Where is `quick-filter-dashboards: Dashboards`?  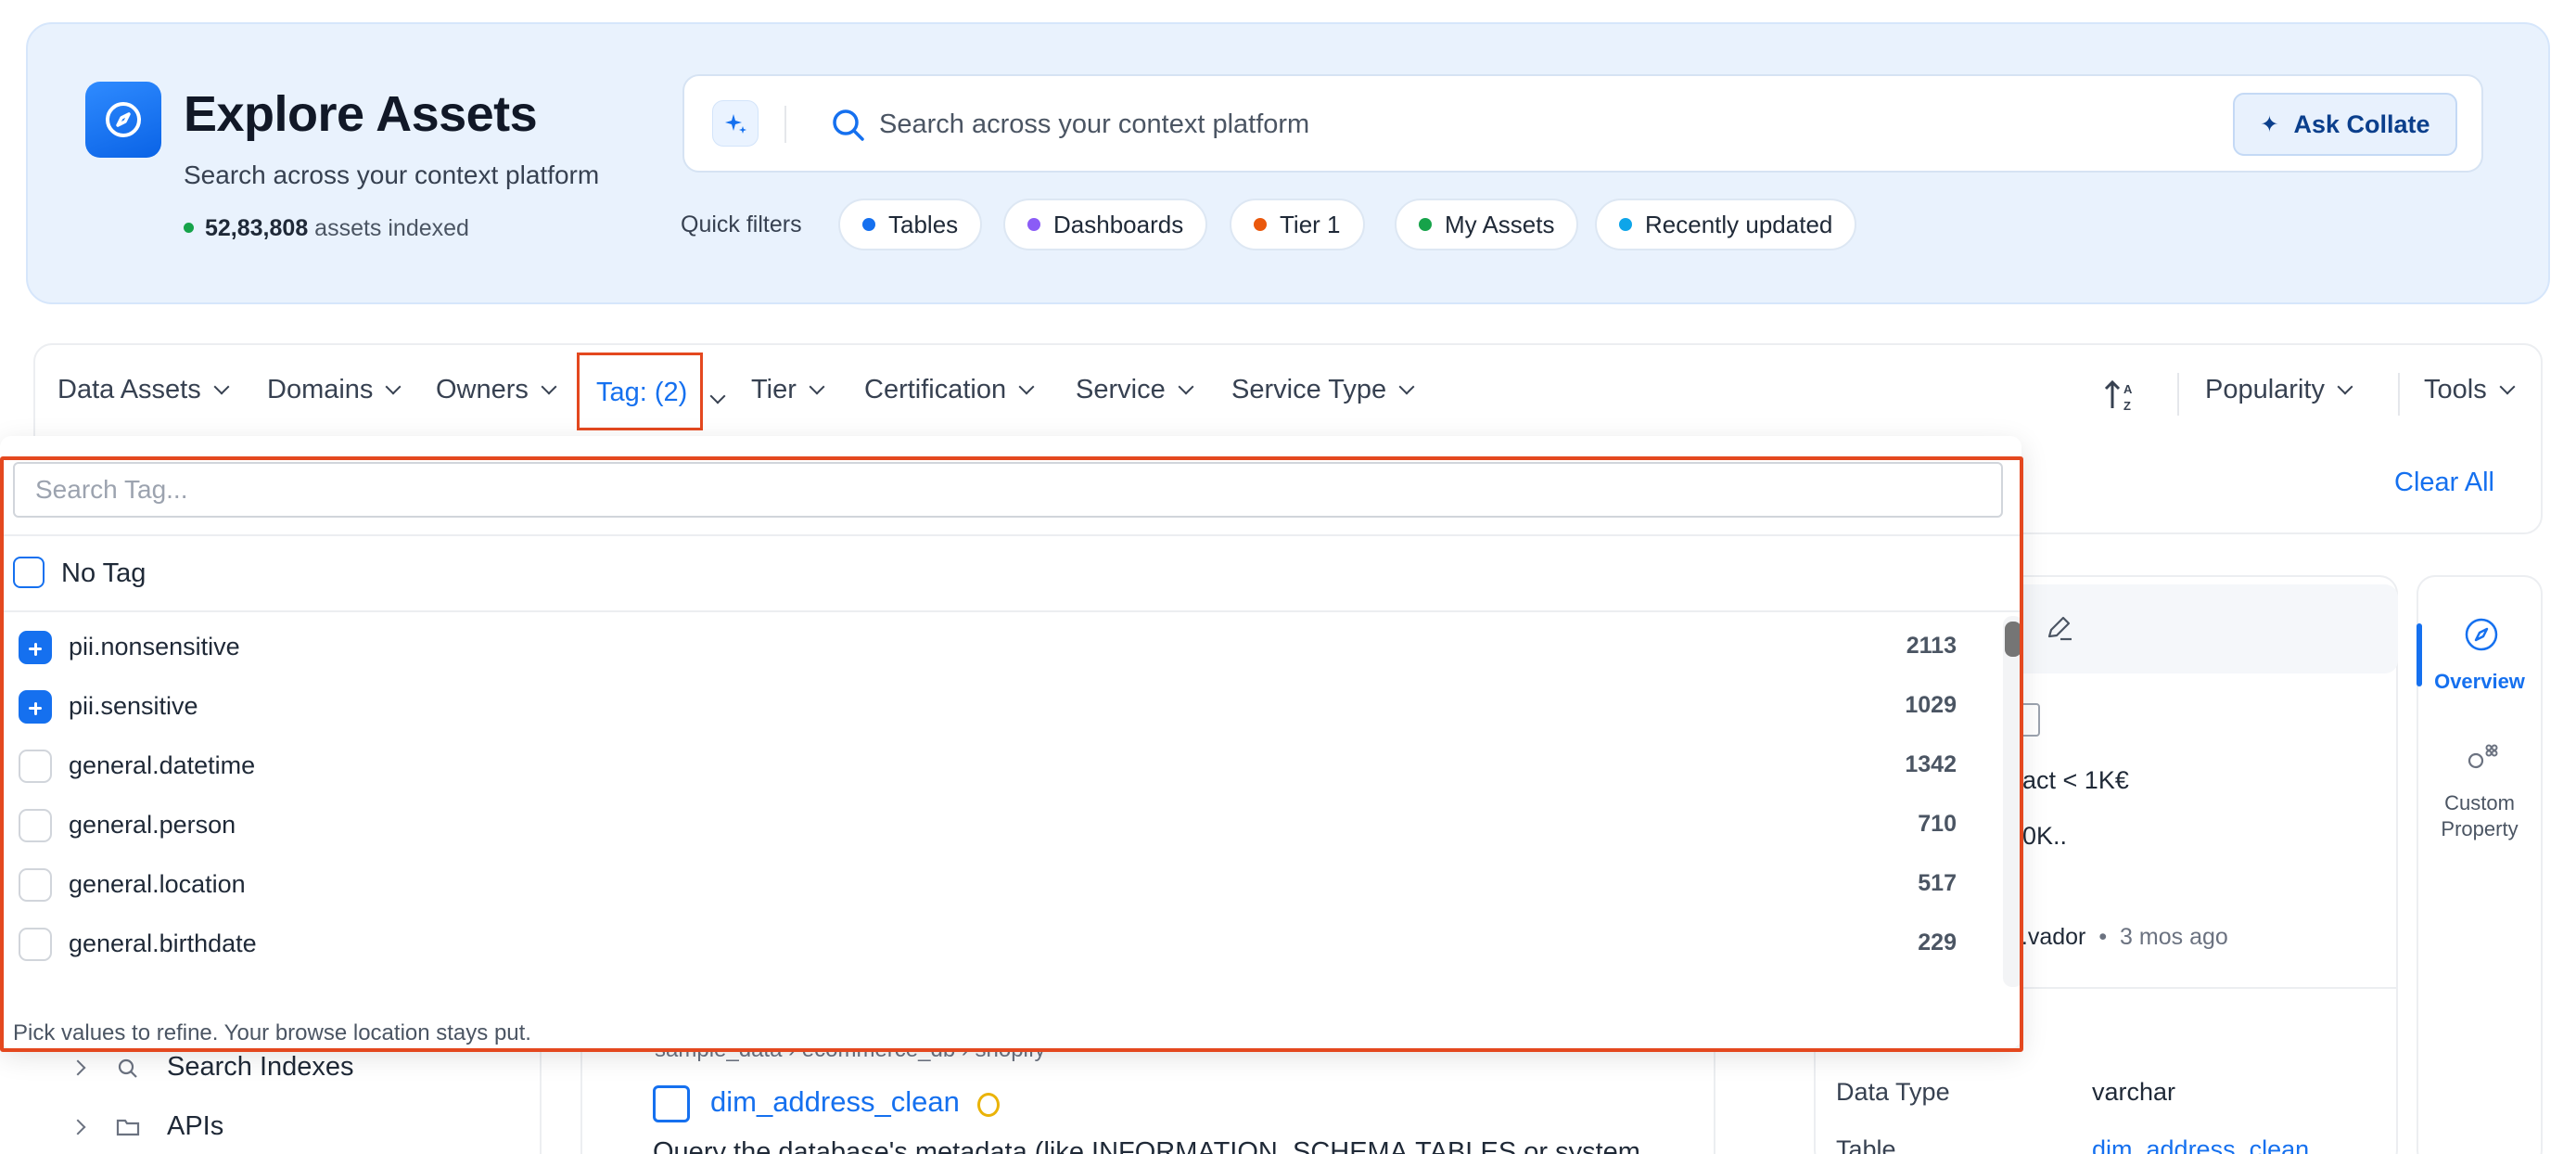 quick-filter-dashboards: Dashboards is located at coordinates (1105, 224).